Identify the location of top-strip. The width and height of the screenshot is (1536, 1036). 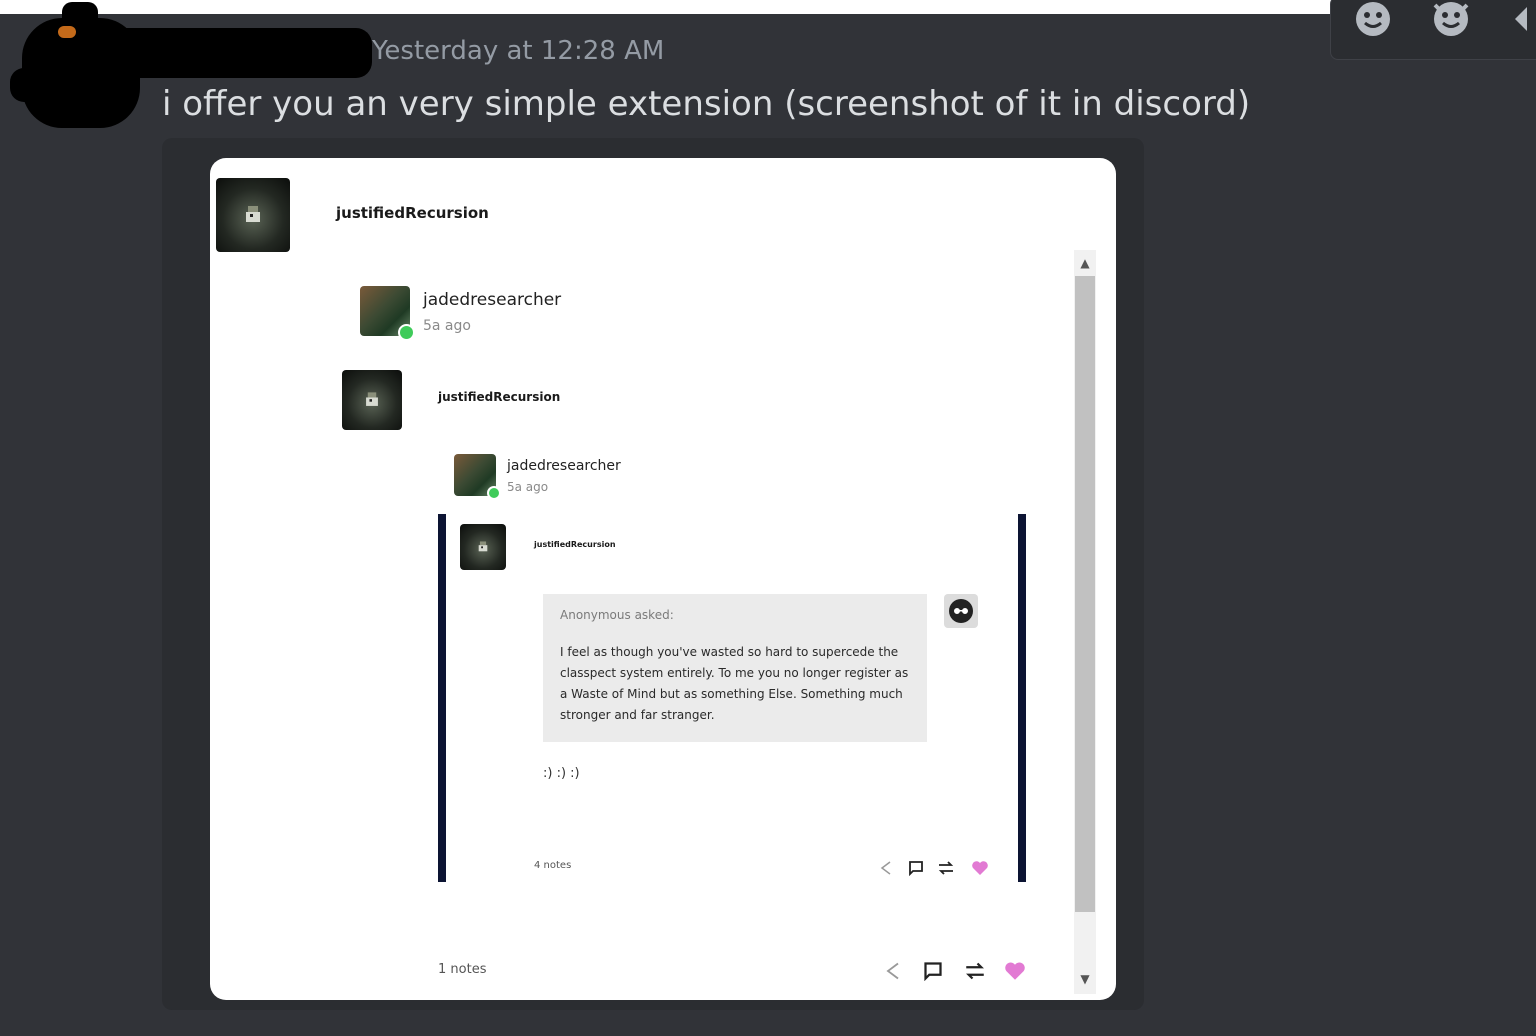
(768, 7).